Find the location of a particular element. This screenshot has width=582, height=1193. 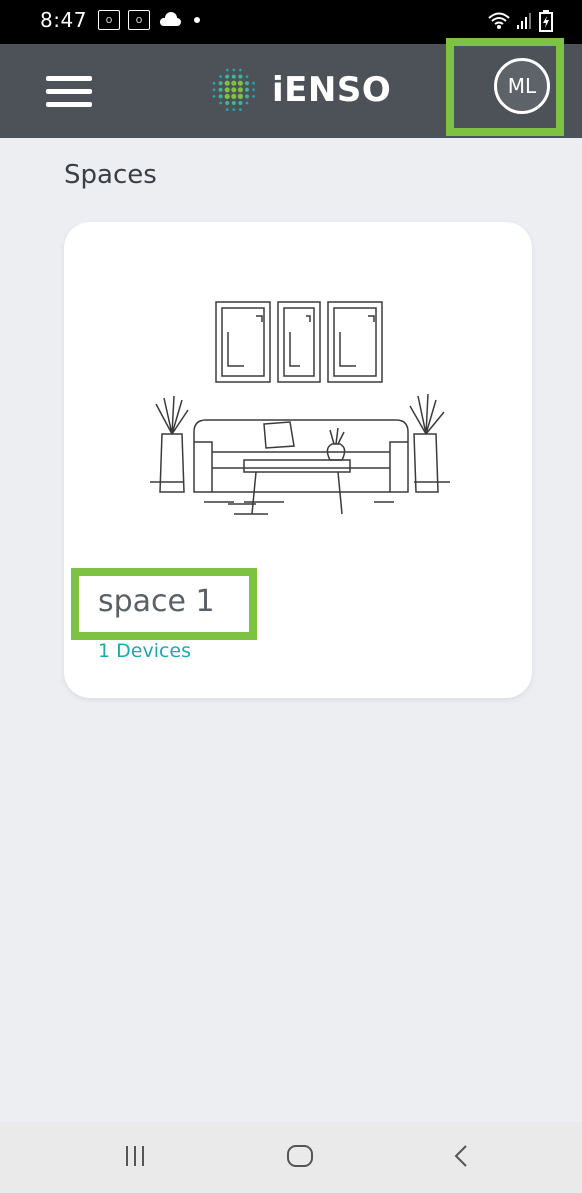

hamburger-menu-icon is located at coordinates (69, 92).